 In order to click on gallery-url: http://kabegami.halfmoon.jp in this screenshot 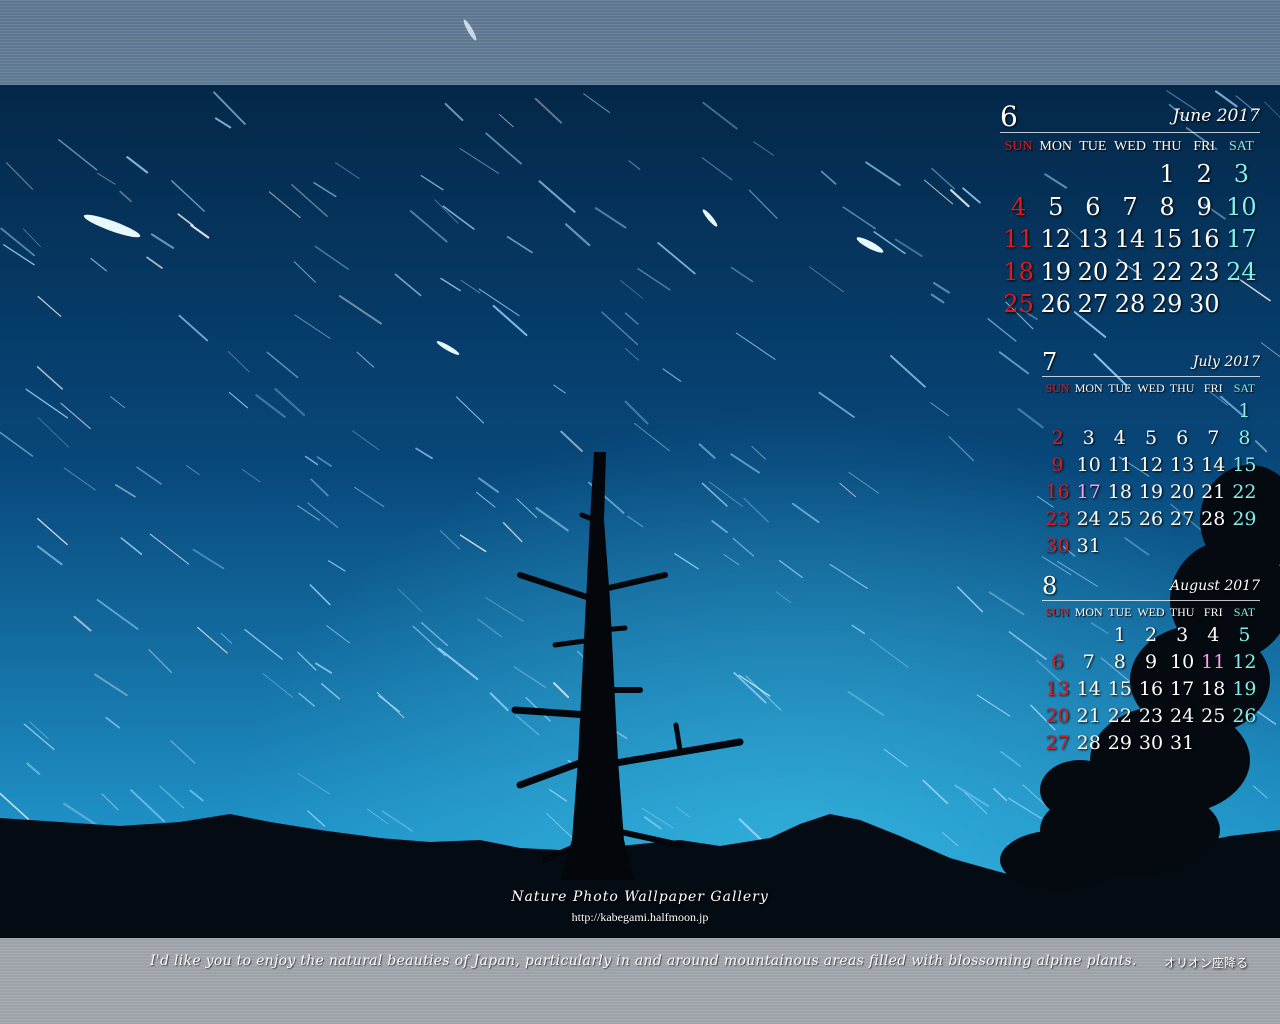, I will do `click(640, 917)`.